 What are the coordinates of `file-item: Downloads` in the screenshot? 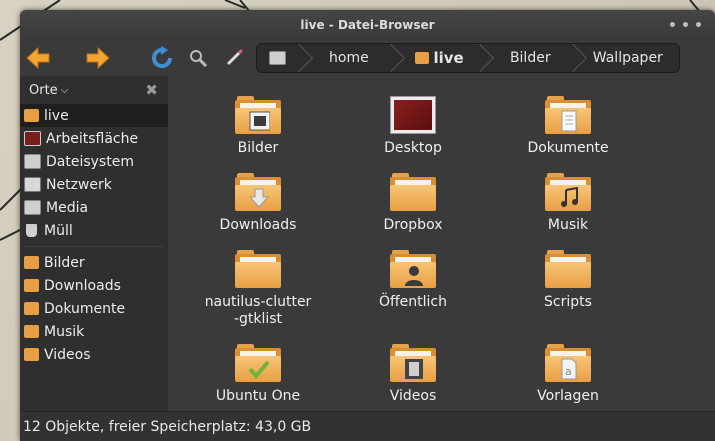 It's located at (258, 203).